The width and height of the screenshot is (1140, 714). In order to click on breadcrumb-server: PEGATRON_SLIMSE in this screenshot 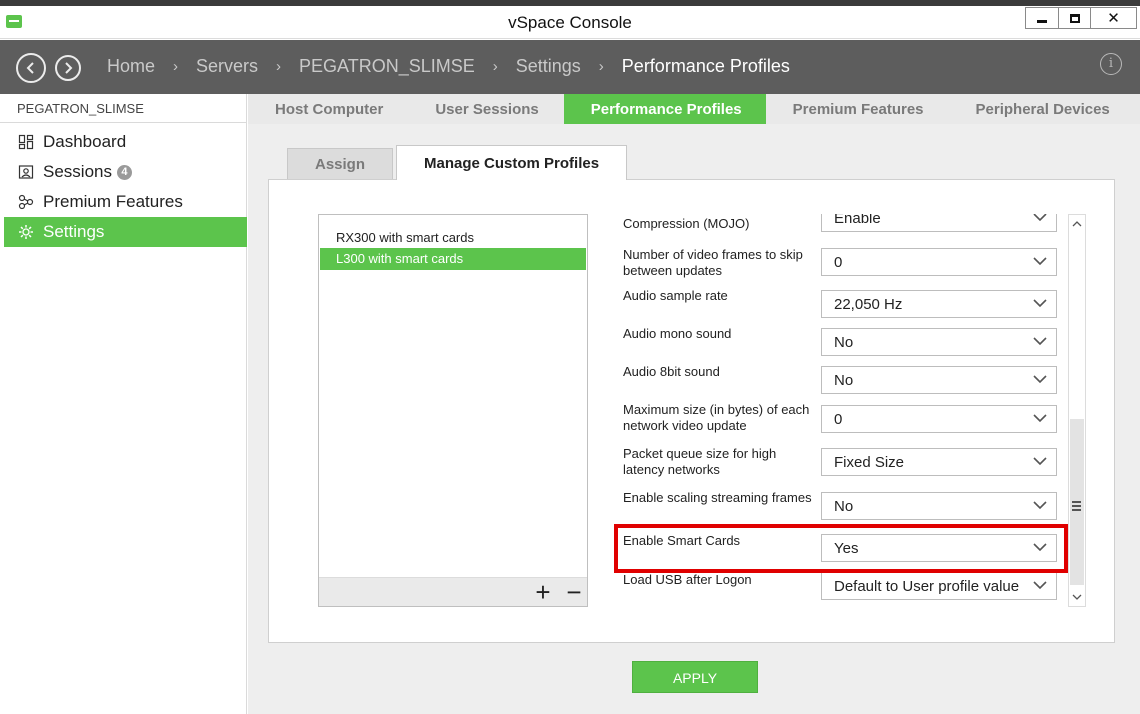, I will do `click(387, 67)`.